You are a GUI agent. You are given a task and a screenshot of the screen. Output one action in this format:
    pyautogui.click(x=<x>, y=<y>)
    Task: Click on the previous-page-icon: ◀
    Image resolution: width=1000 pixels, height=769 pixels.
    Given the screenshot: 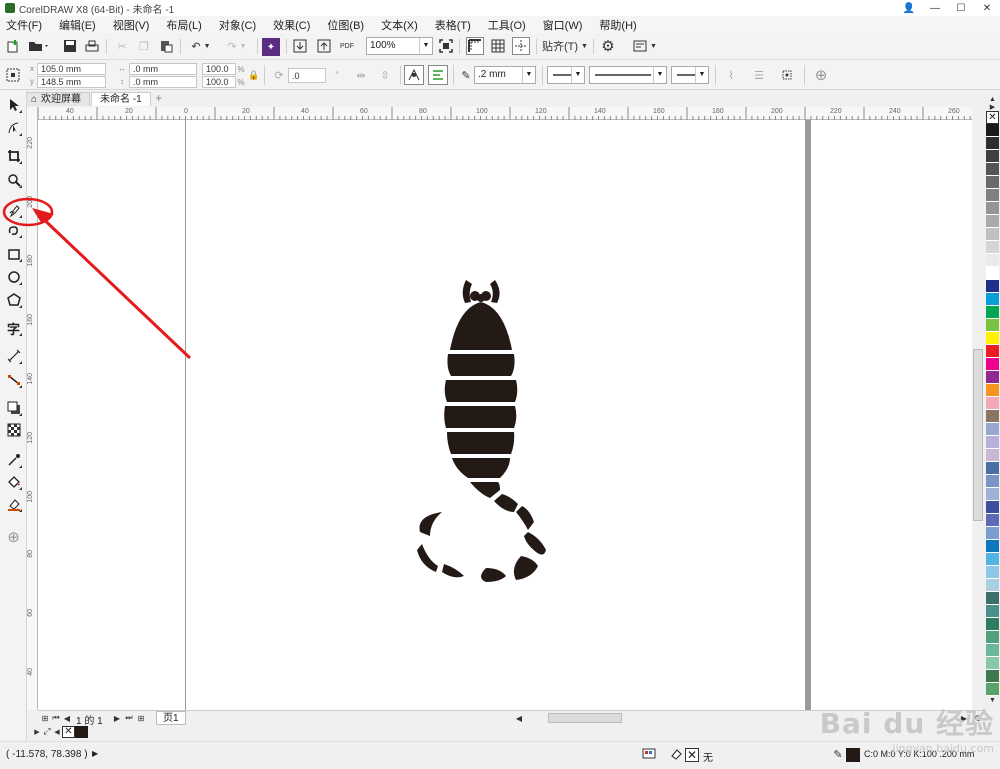 What is the action you would take?
    pyautogui.click(x=67, y=718)
    